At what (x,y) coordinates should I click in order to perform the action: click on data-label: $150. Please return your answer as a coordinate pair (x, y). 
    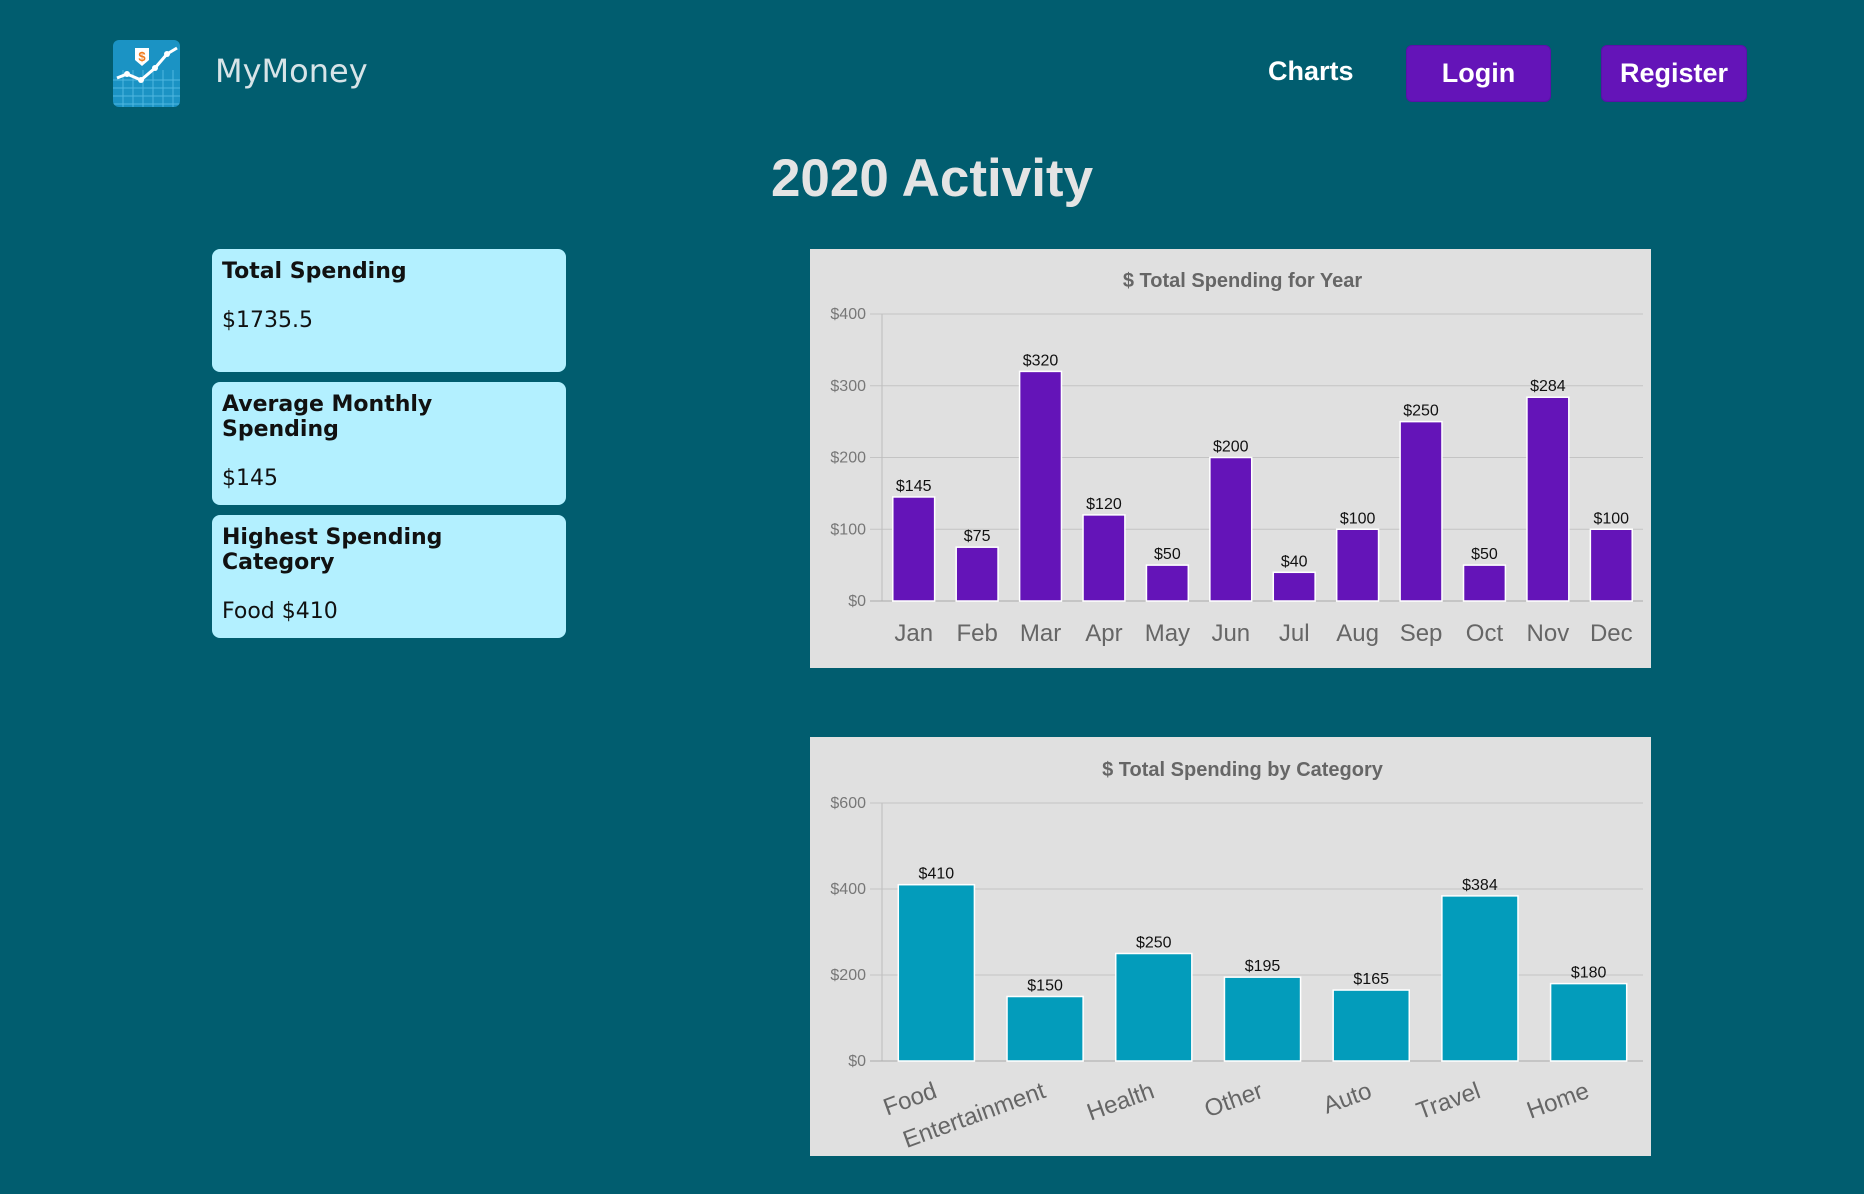
    Looking at the image, I should click on (1045, 986).